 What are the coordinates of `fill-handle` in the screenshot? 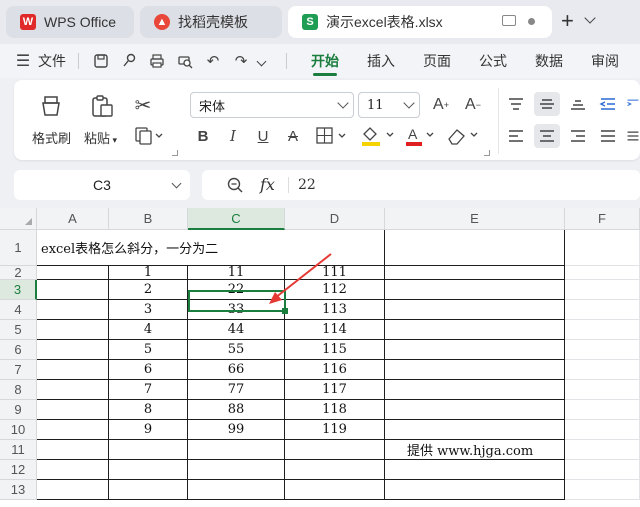 It's located at (285, 311).